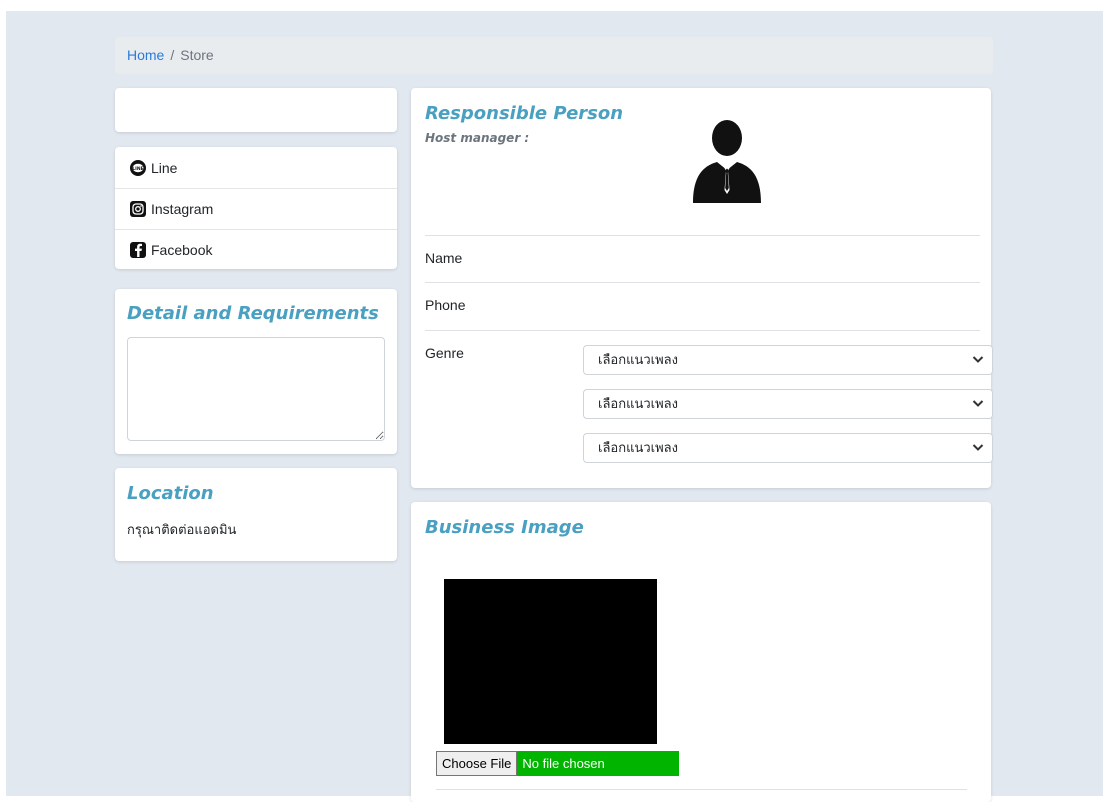  I want to click on genre-select-2: เลือกแนวเพลง, so click(788, 404).